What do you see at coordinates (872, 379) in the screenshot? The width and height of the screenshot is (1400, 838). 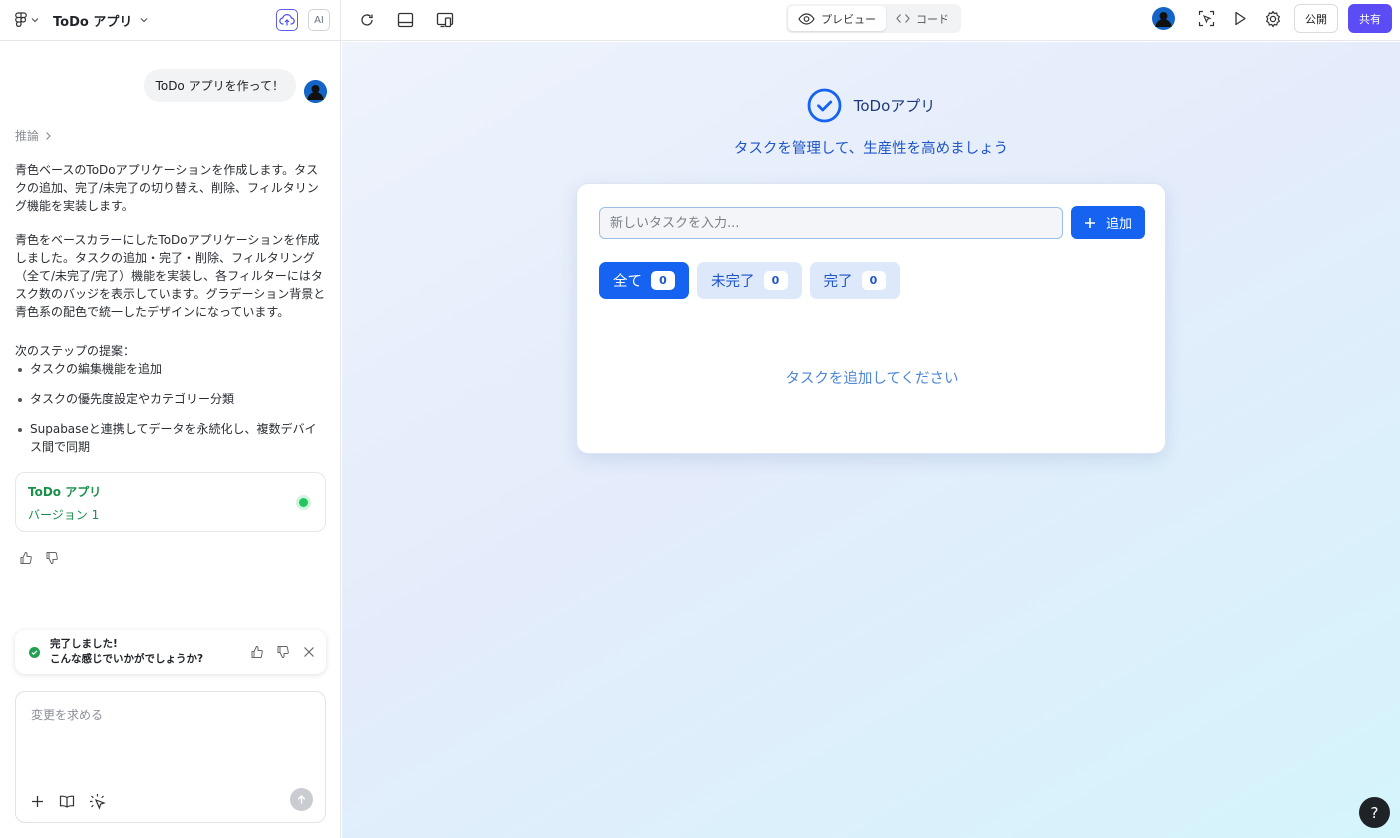 I see `empty-state-message: タスクを追加してください` at bounding box center [872, 379].